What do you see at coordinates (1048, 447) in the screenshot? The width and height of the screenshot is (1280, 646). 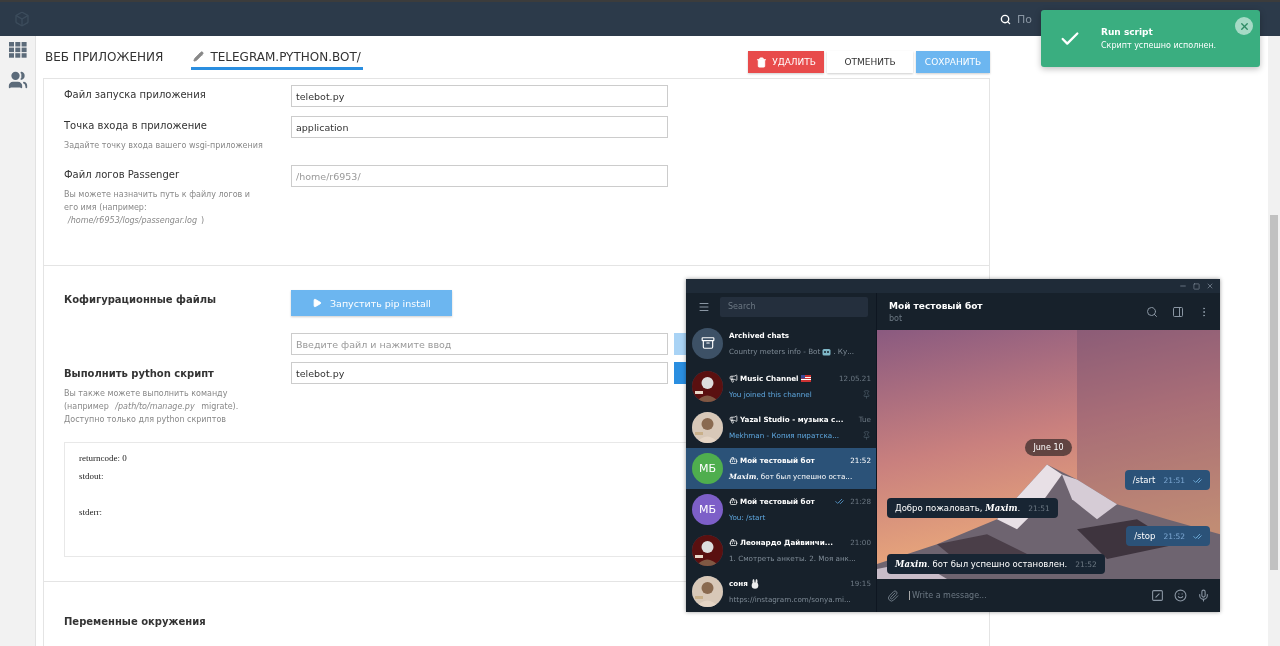 I see `date-label: June 10` at bounding box center [1048, 447].